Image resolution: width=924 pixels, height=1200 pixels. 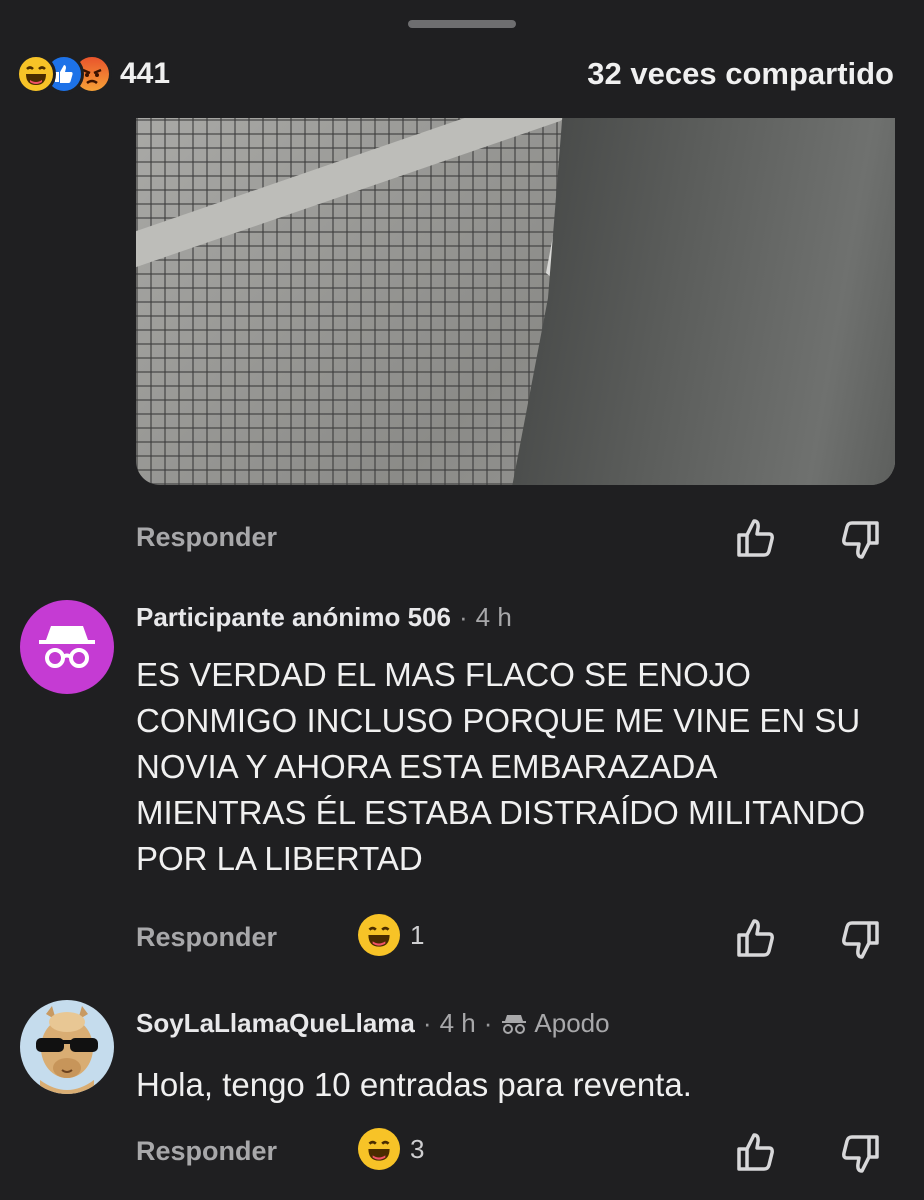 What do you see at coordinates (462, 938) in the screenshot?
I see `comment-actions: Responder 1` at bounding box center [462, 938].